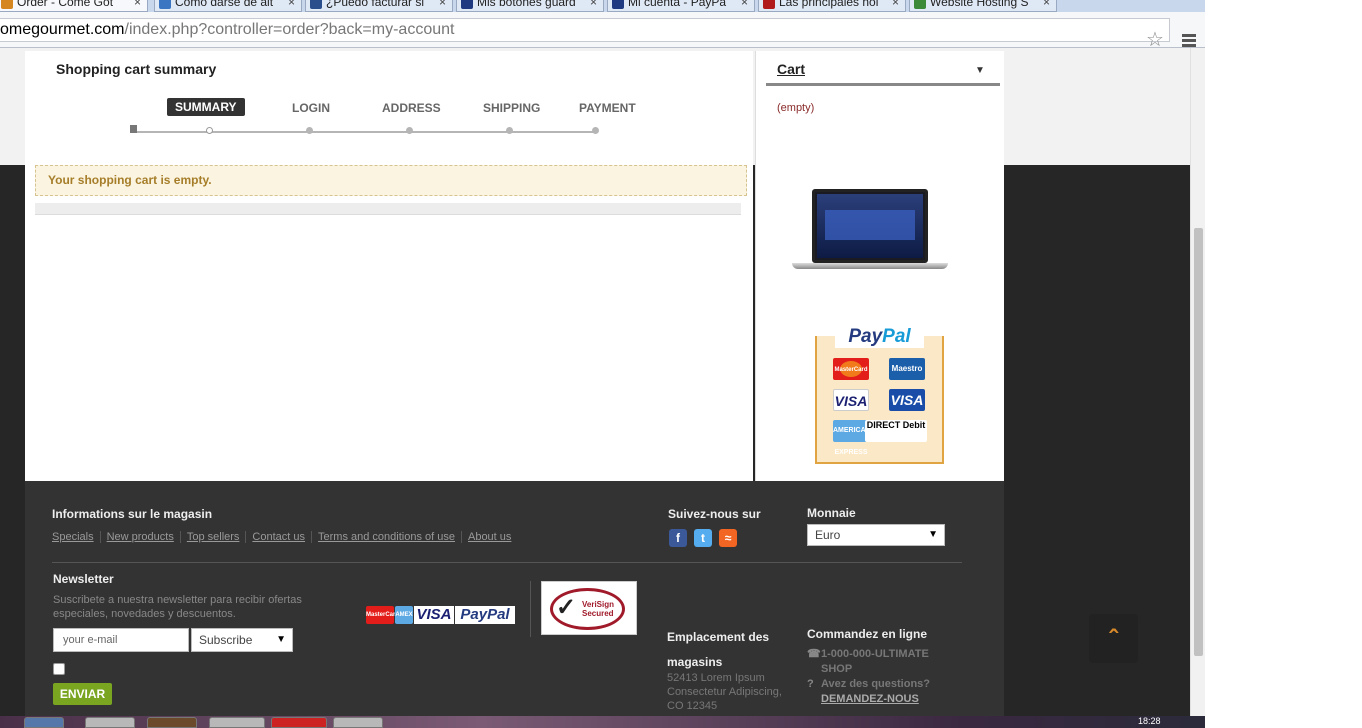 The image size is (1362, 728). Describe the element at coordinates (896, 431) in the screenshot. I see `direct-debit-logo: DIRECT Debit` at that location.